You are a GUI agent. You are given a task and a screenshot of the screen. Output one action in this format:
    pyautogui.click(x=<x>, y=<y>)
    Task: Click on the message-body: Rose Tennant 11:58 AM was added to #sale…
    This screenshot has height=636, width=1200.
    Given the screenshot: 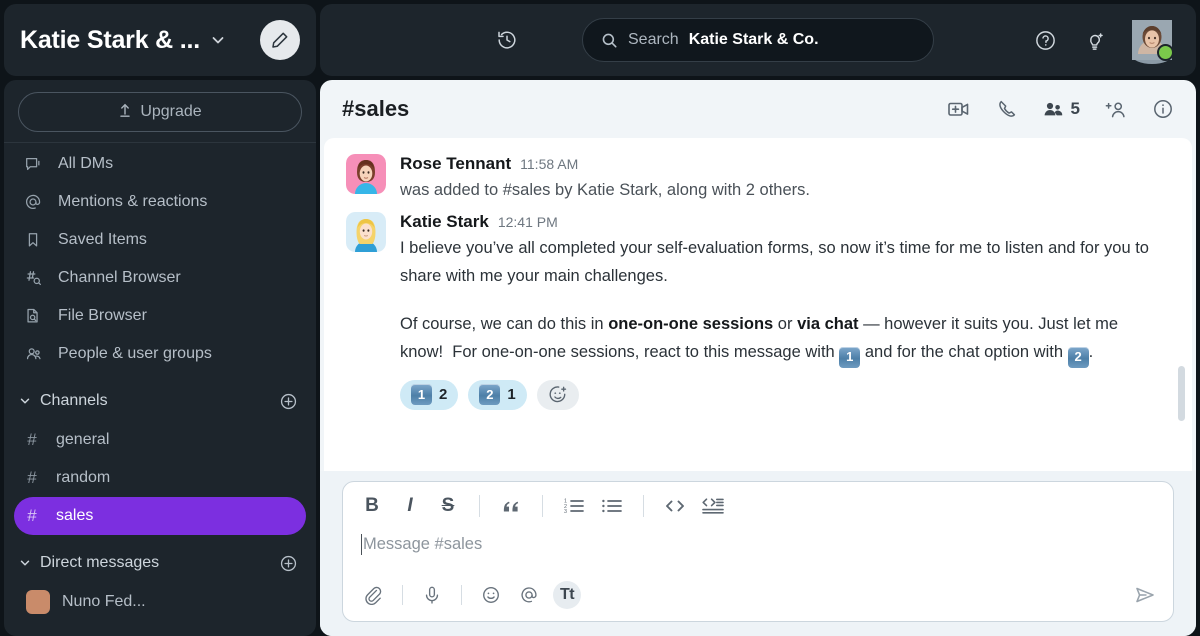 What is the action you would take?
    pyautogui.click(x=783, y=179)
    